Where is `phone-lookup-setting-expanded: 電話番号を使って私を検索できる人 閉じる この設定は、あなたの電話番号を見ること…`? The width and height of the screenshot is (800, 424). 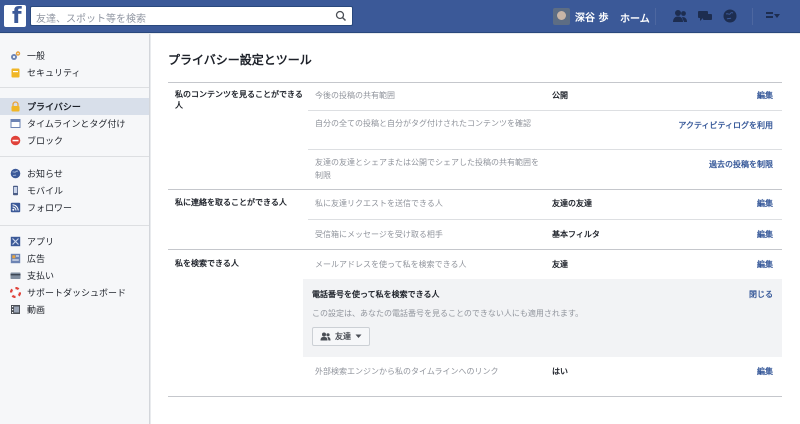 phone-lookup-setting-expanded: 電話番号を使って私を検索できる人 閉じる この設定は、あなたの電話番号を見ること… is located at coordinates (542, 318).